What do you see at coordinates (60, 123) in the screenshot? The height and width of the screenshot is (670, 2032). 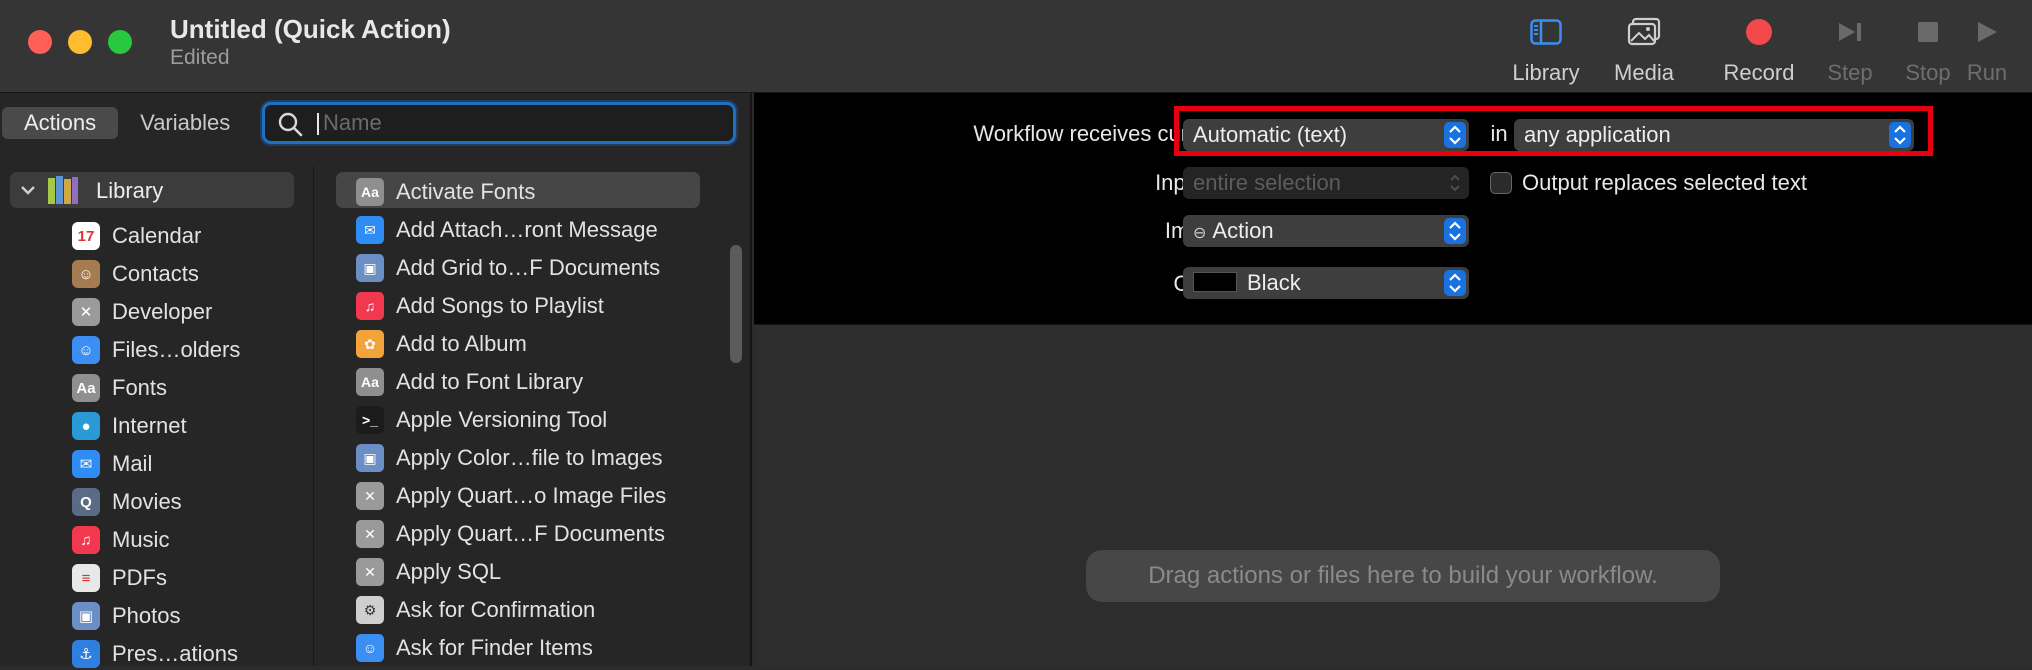 I see `tab-actions: Actions` at bounding box center [60, 123].